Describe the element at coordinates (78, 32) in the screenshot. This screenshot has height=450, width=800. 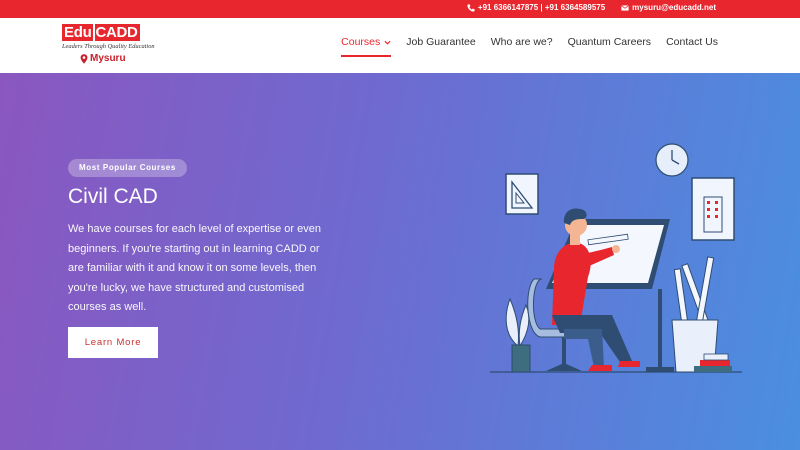
I see `logo-edu-text: Edu` at that location.